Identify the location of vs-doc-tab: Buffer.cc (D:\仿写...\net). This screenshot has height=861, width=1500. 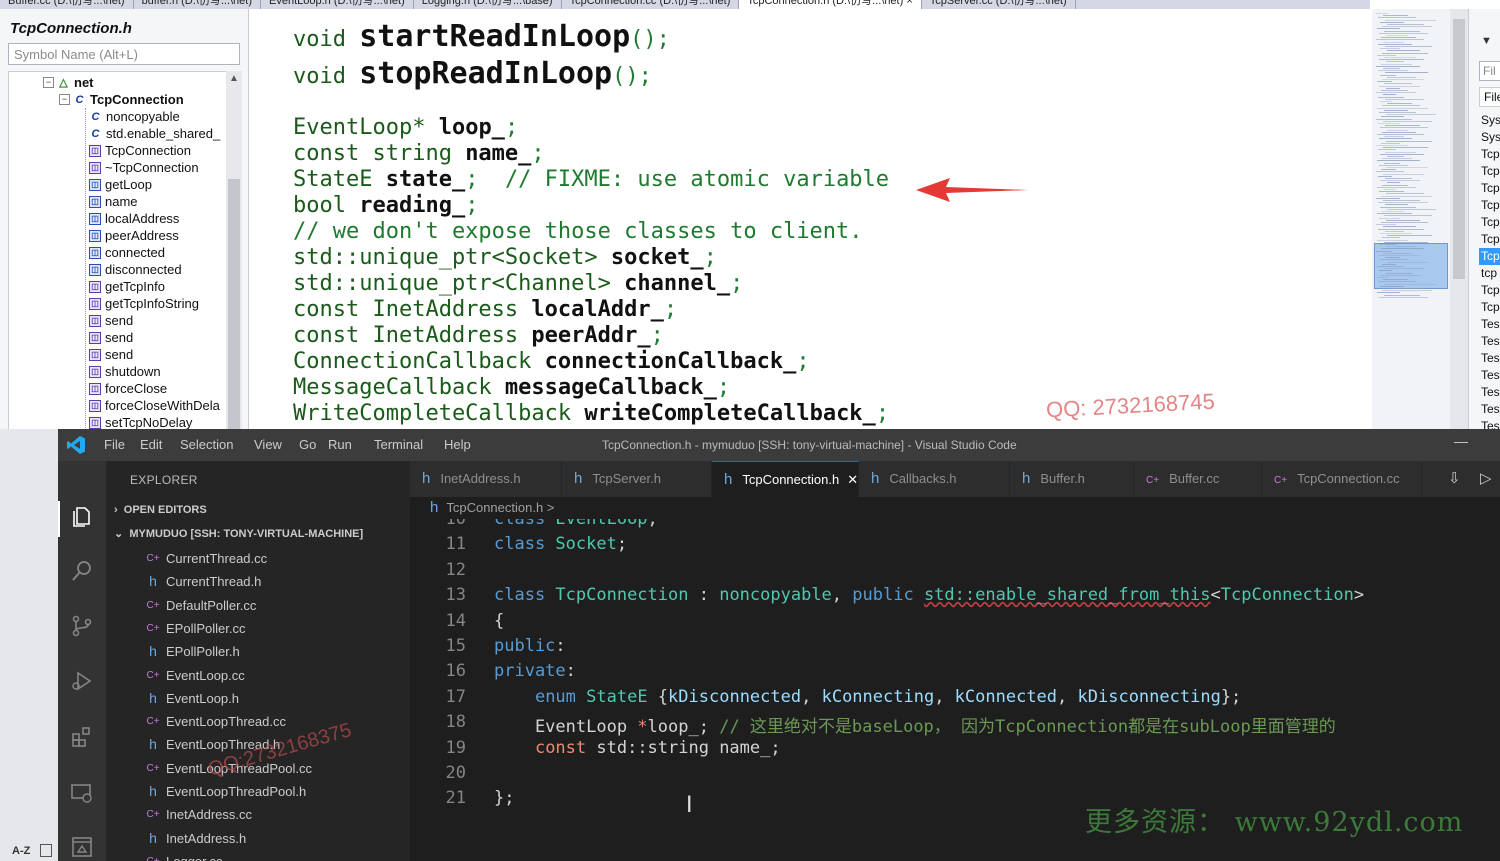
(67, 4).